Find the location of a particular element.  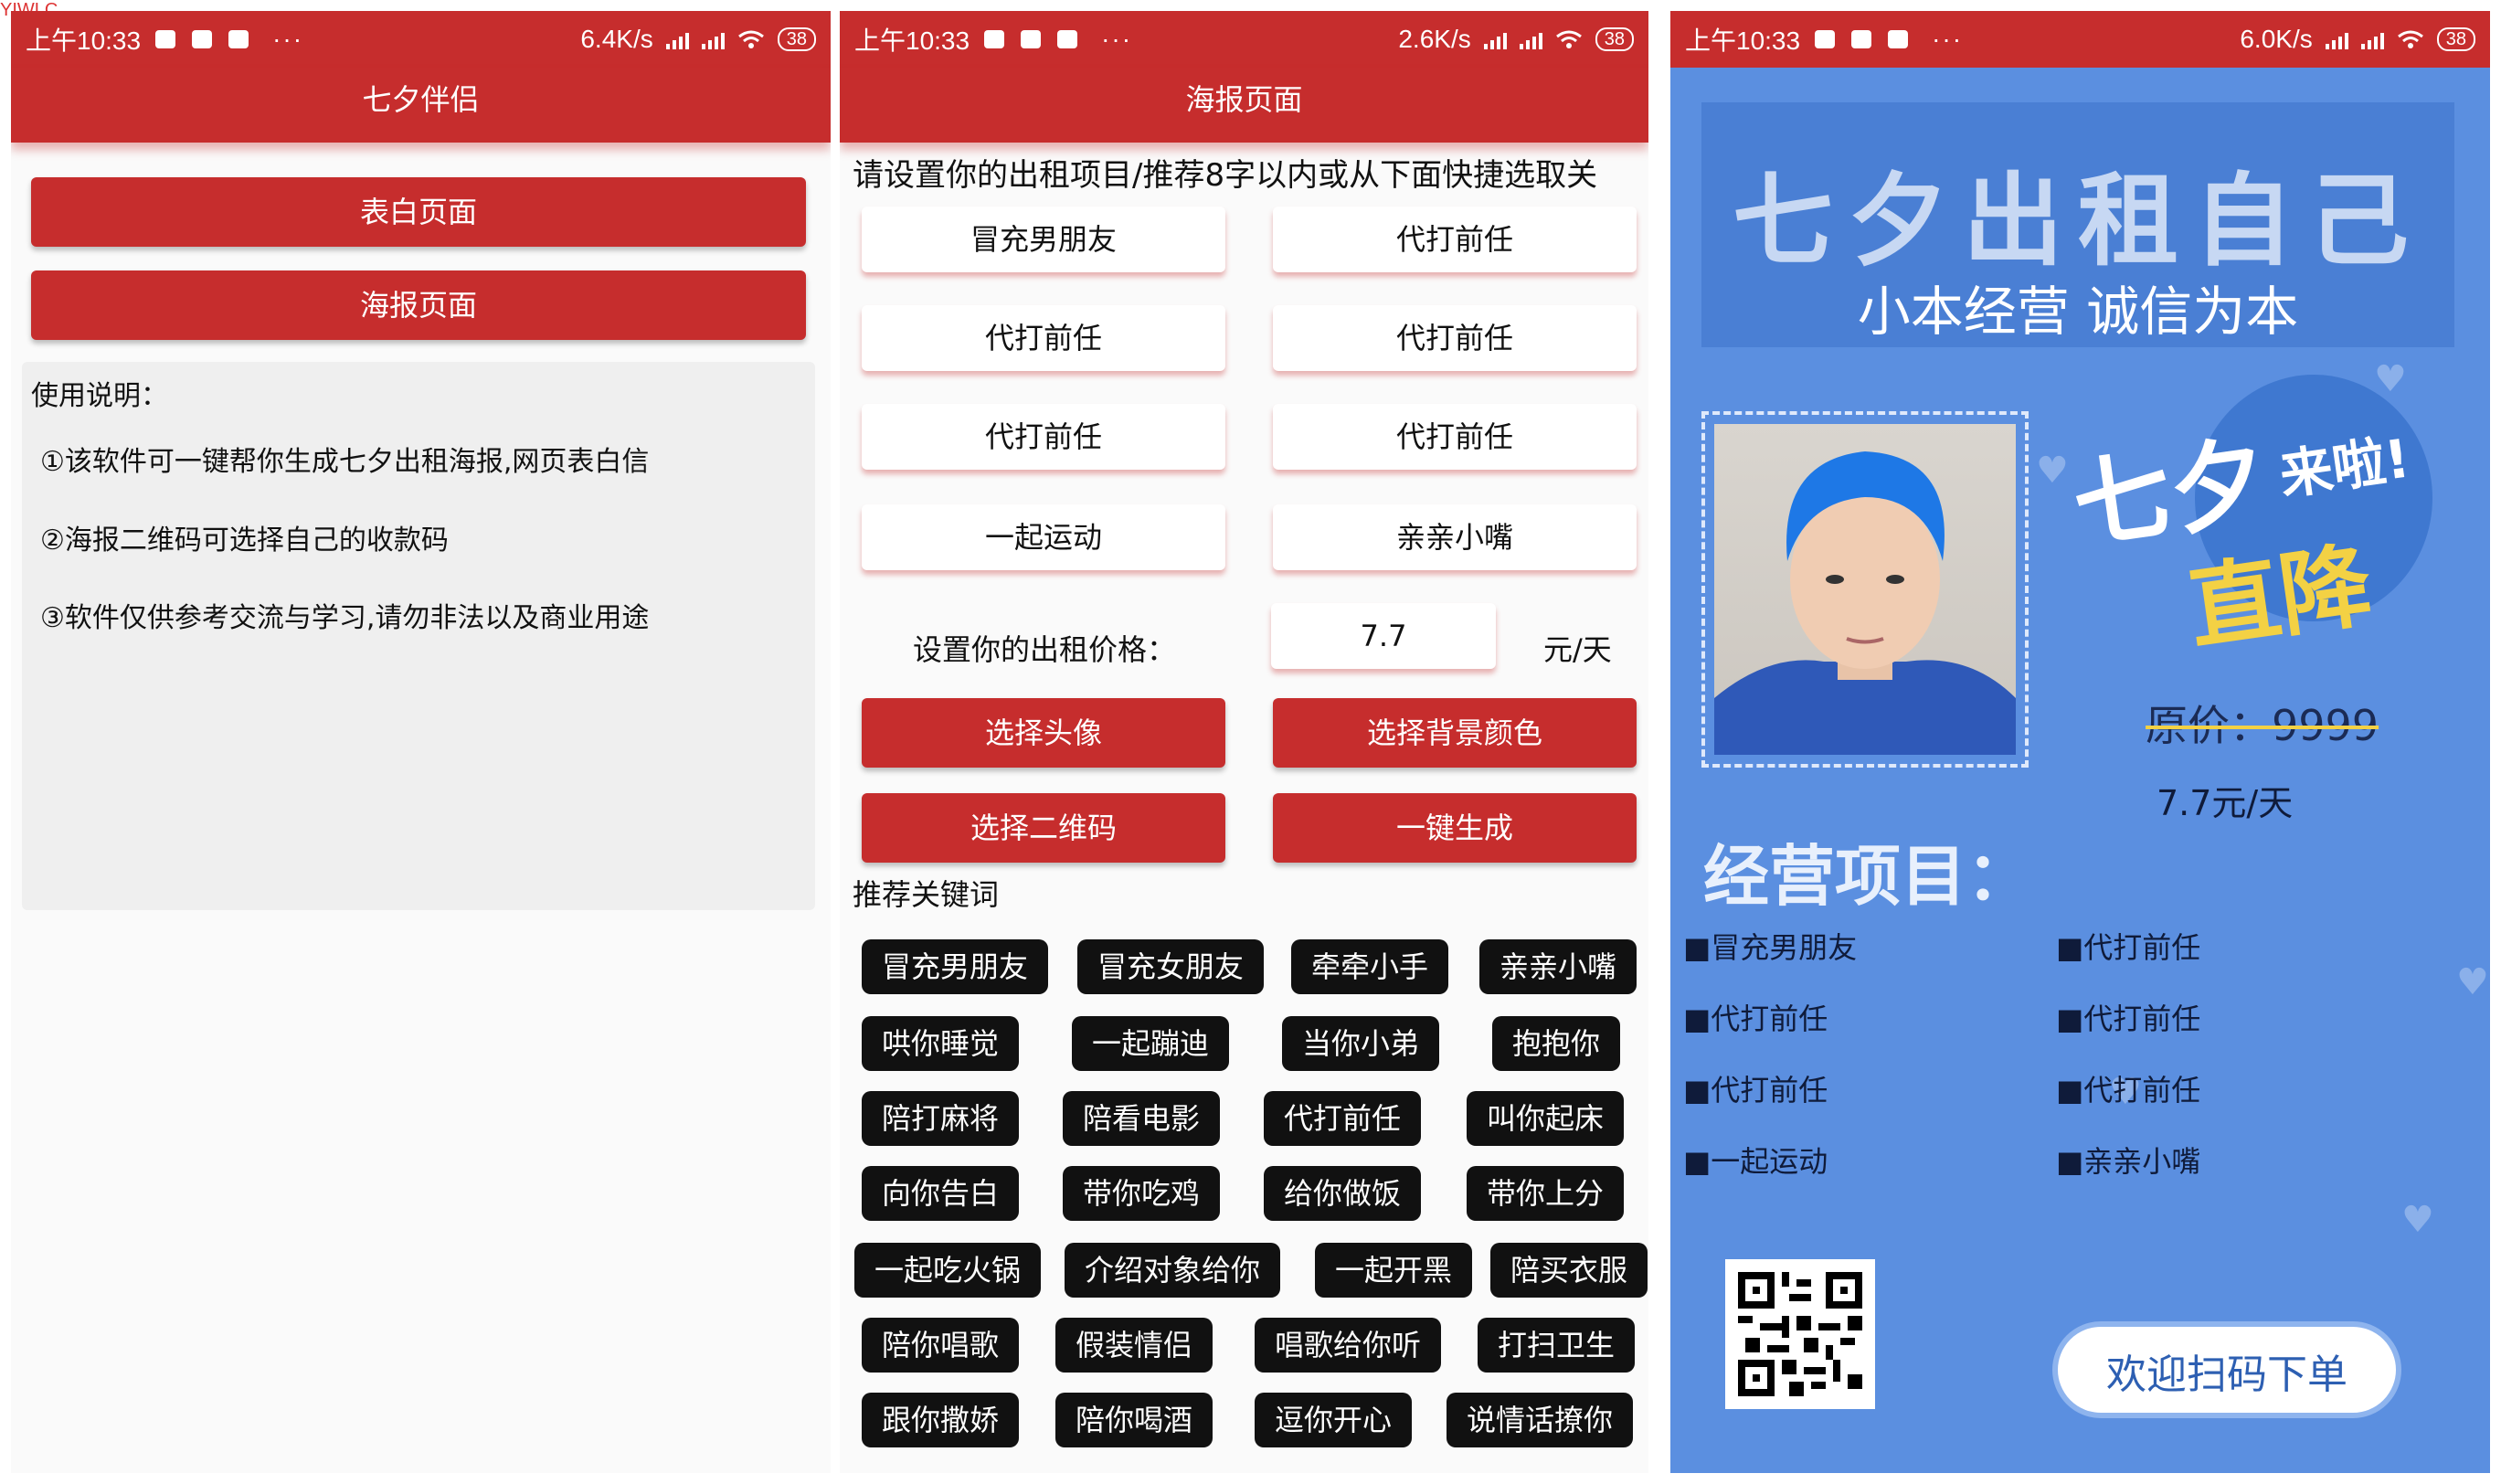

poster-title: 七夕出租自己 is located at coordinates (2078, 221).